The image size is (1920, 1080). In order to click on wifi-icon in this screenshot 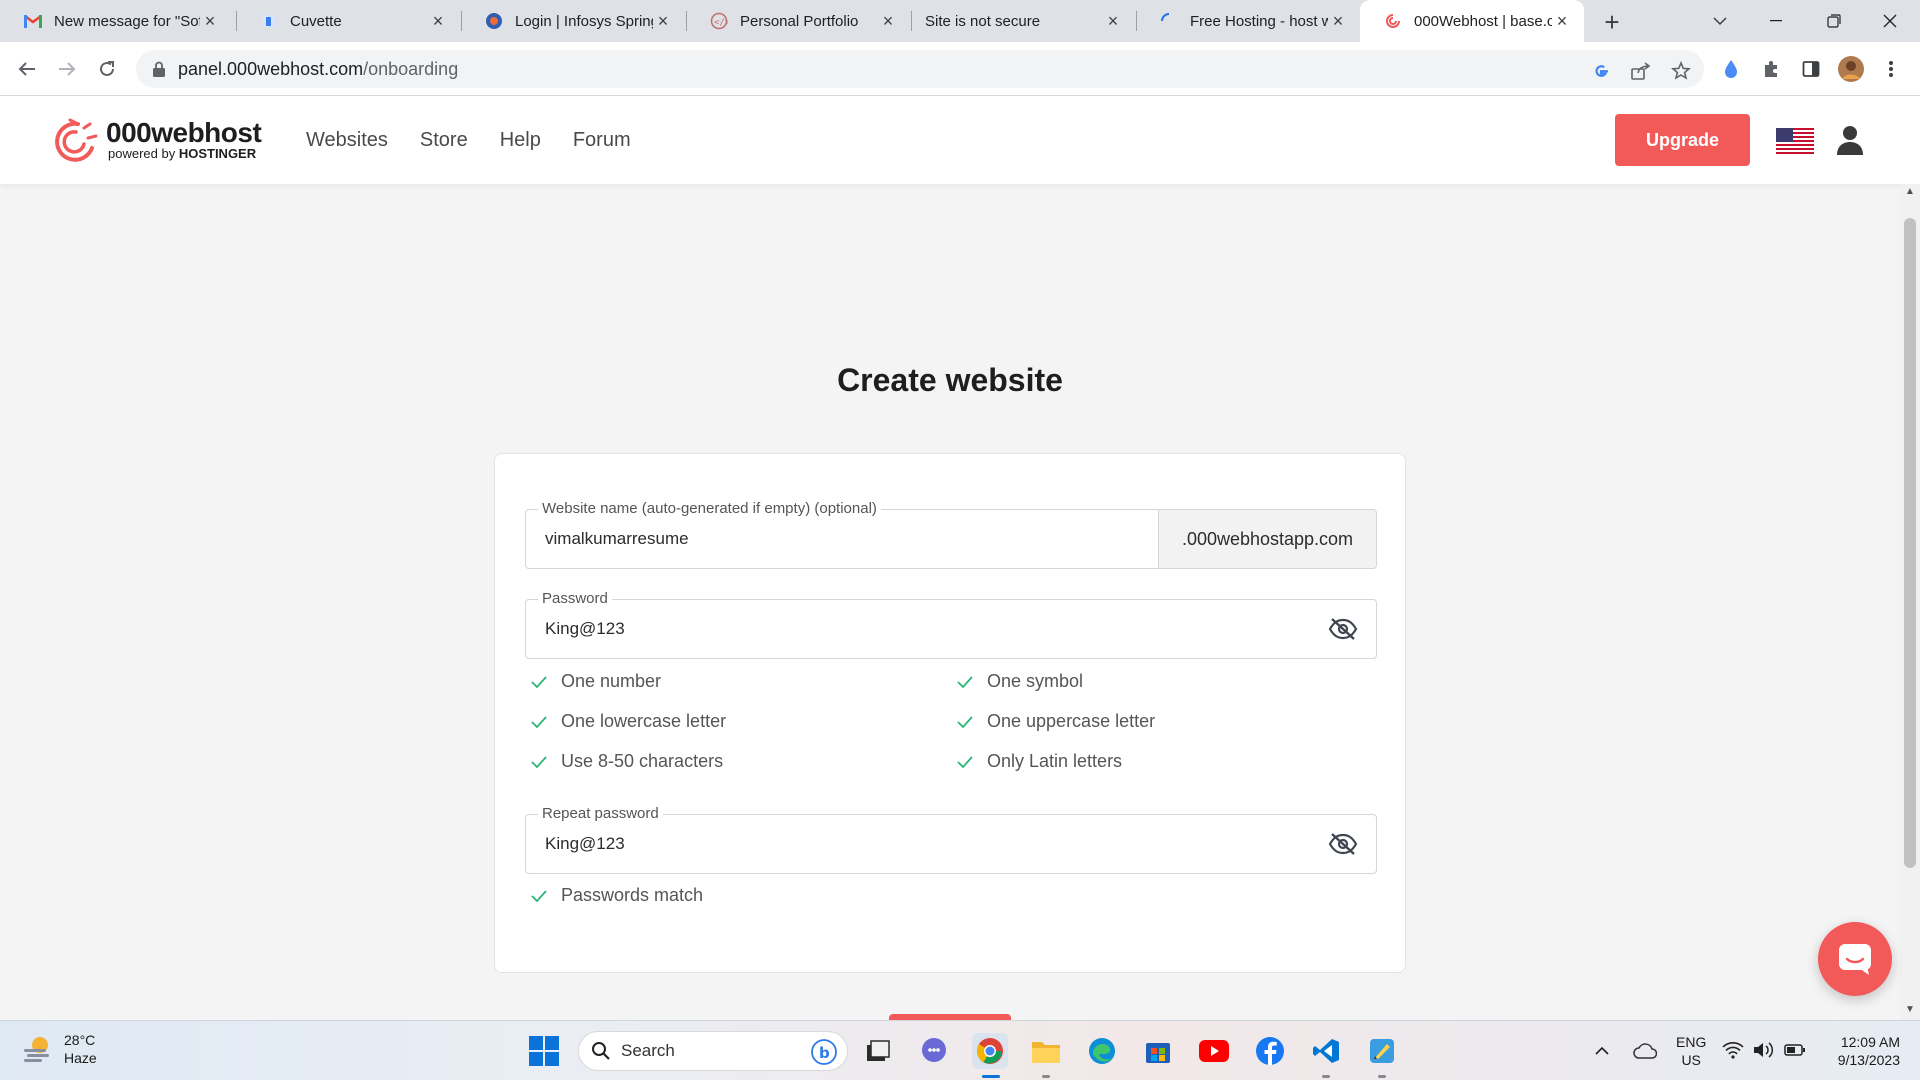, I will do `click(1733, 1050)`.